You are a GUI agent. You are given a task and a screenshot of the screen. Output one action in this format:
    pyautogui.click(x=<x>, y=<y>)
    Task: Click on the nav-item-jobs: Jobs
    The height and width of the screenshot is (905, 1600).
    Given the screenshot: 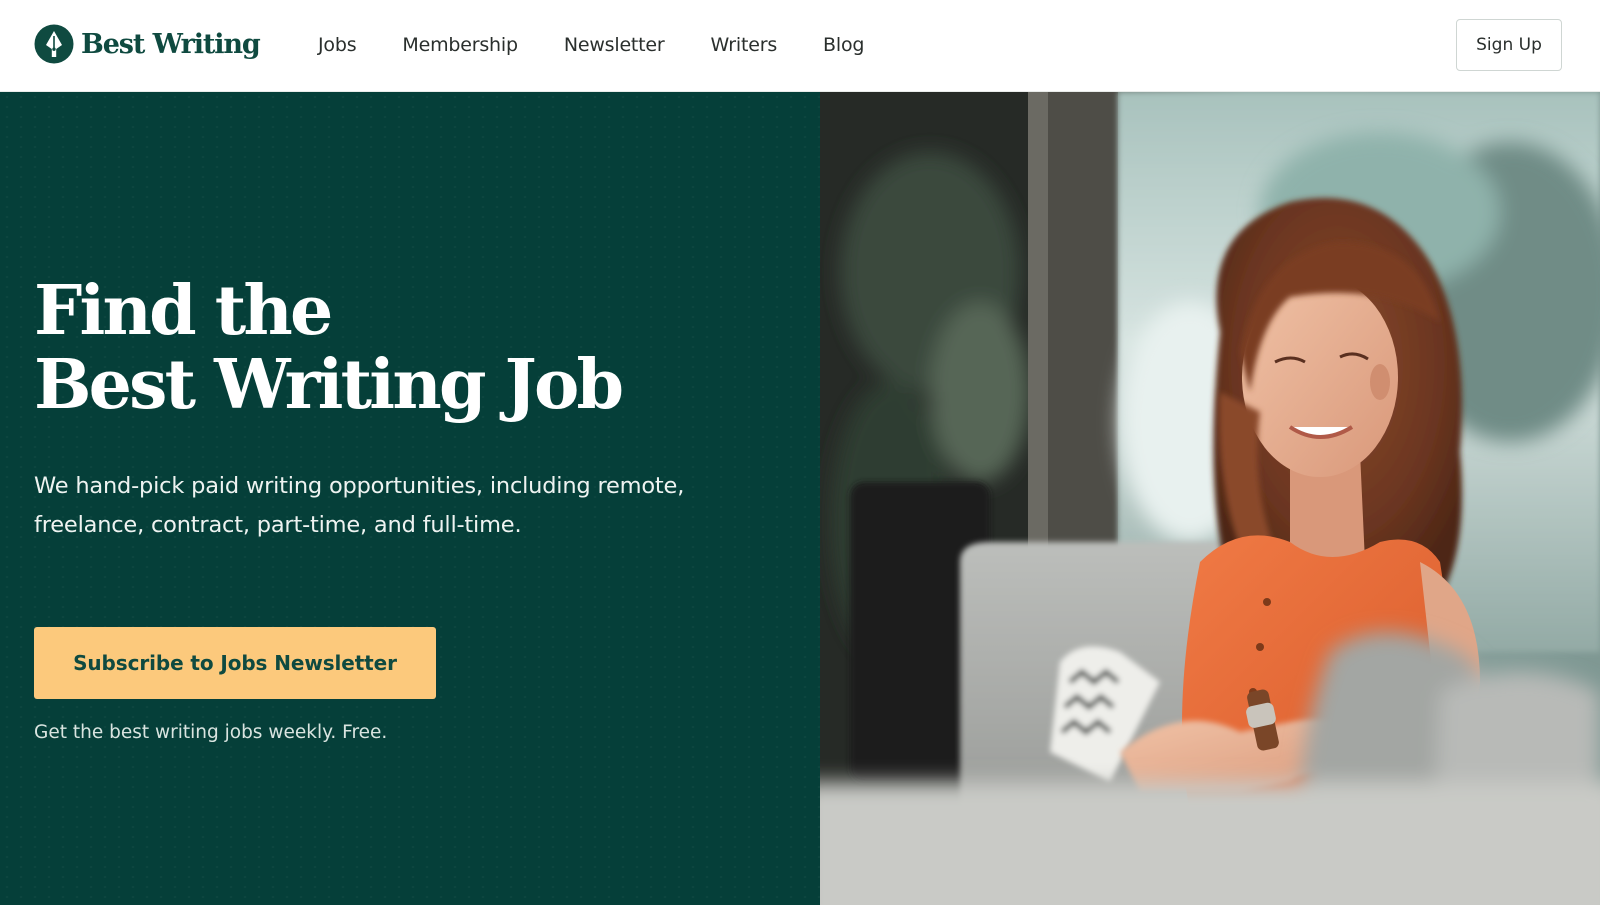 What is the action you would take?
    pyautogui.click(x=337, y=45)
    